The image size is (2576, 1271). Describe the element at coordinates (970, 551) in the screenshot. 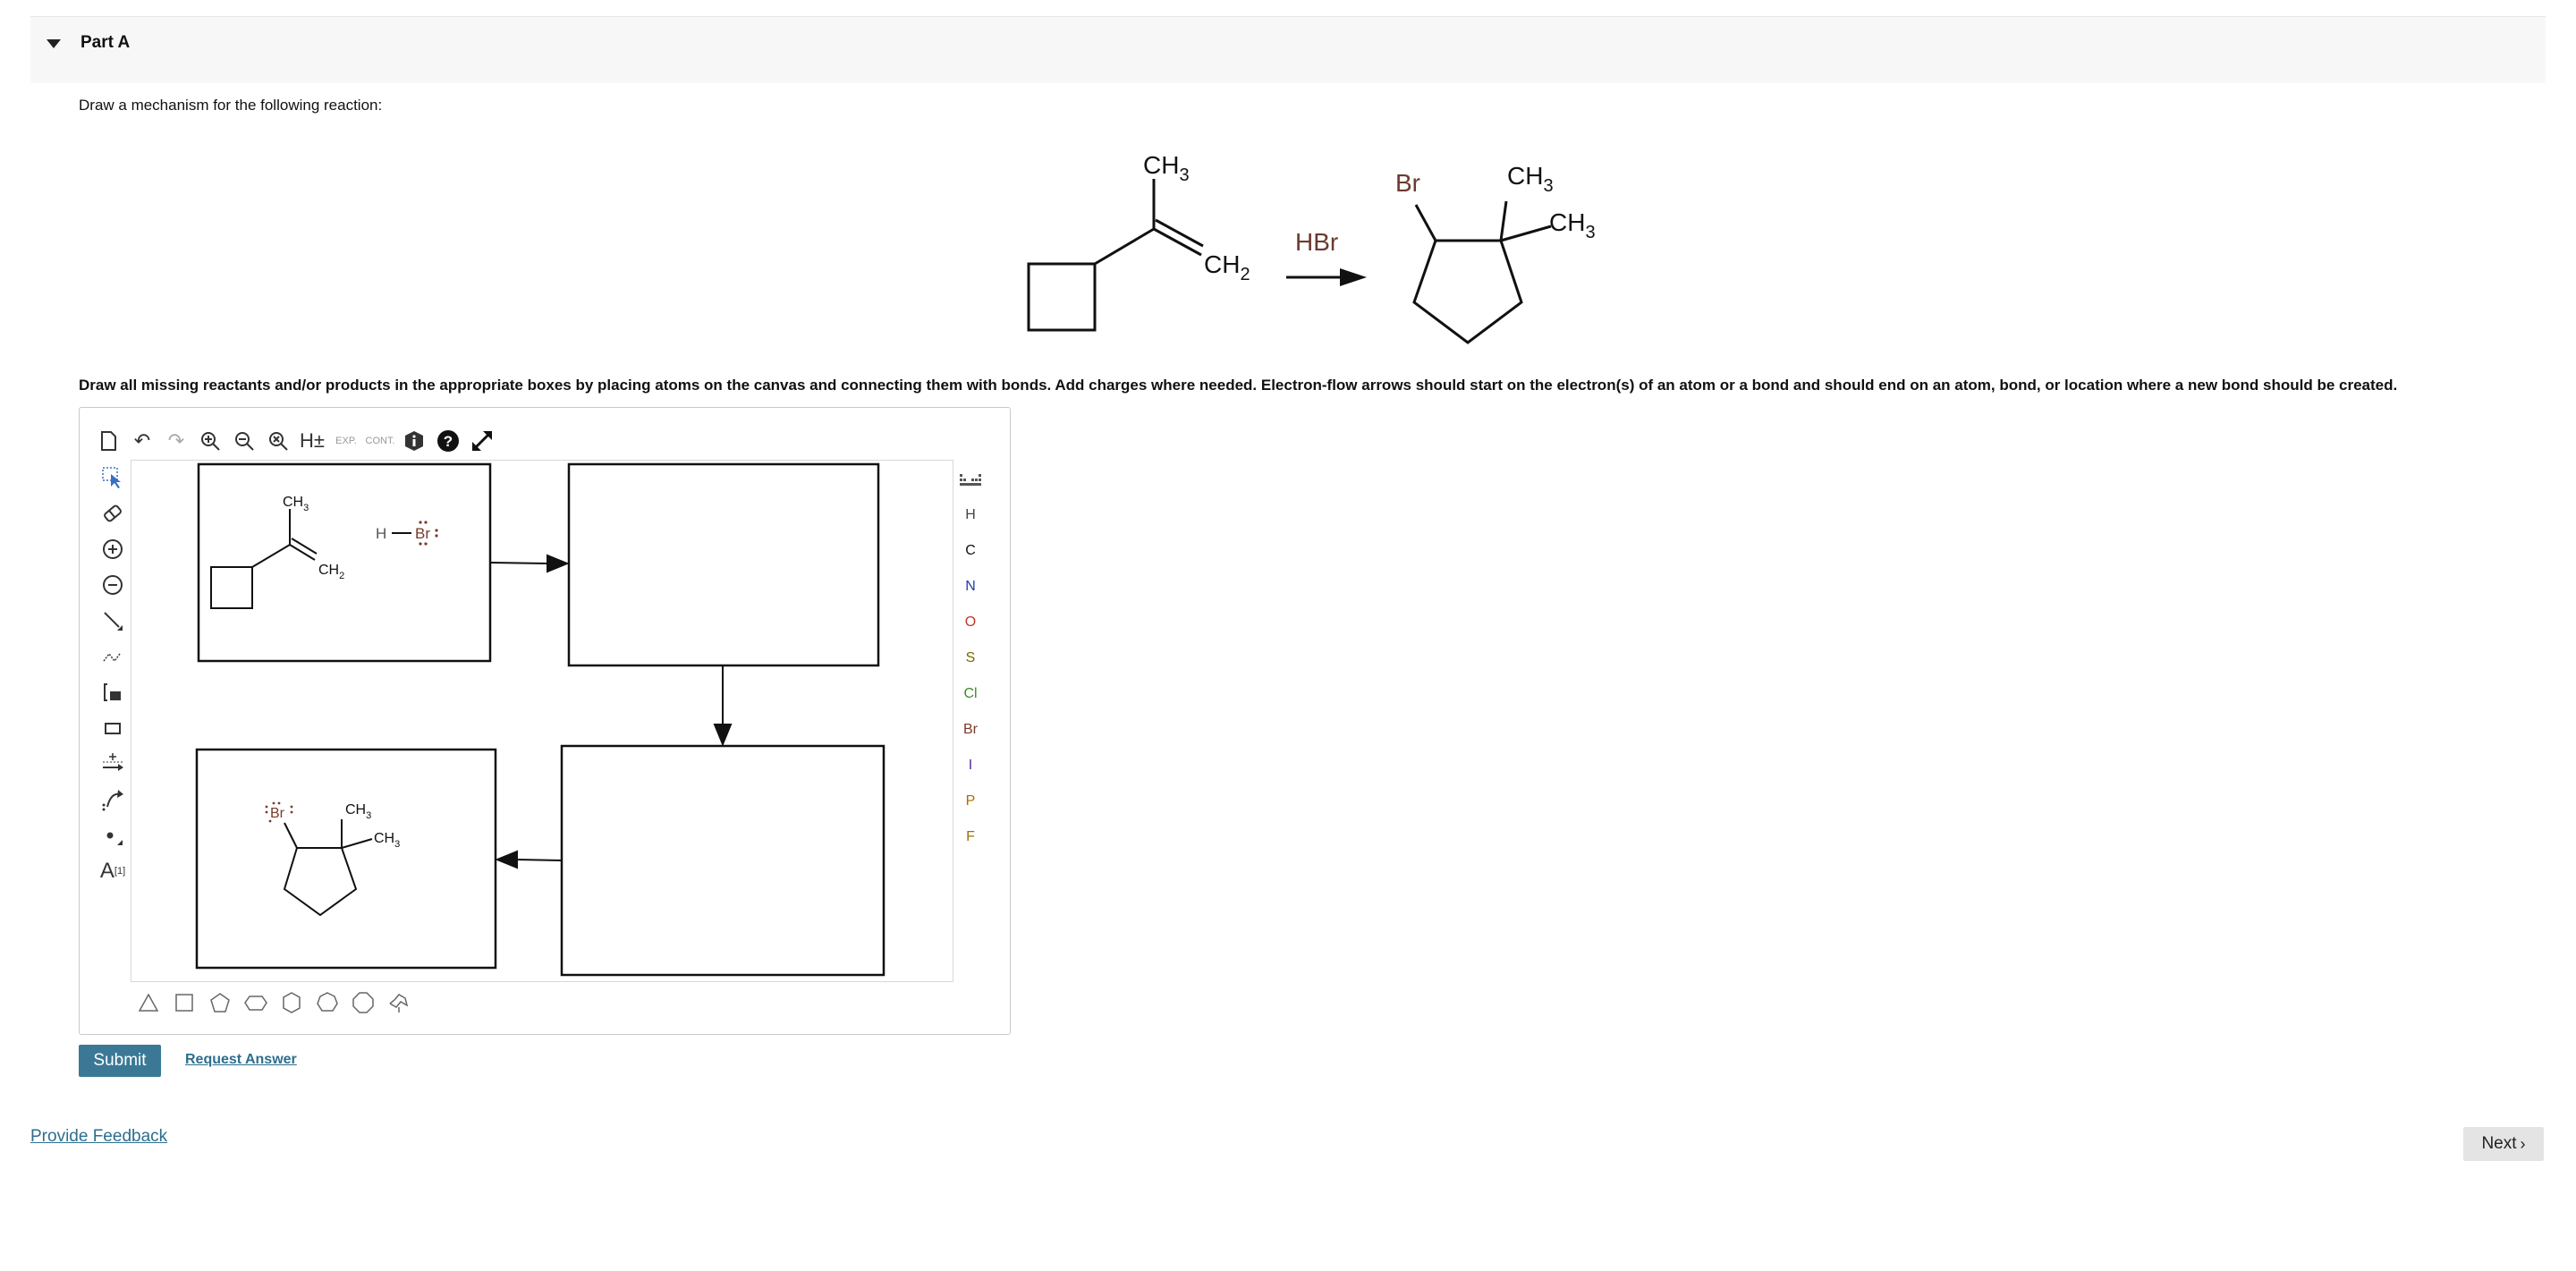

I see `atom-c-button: C` at that location.